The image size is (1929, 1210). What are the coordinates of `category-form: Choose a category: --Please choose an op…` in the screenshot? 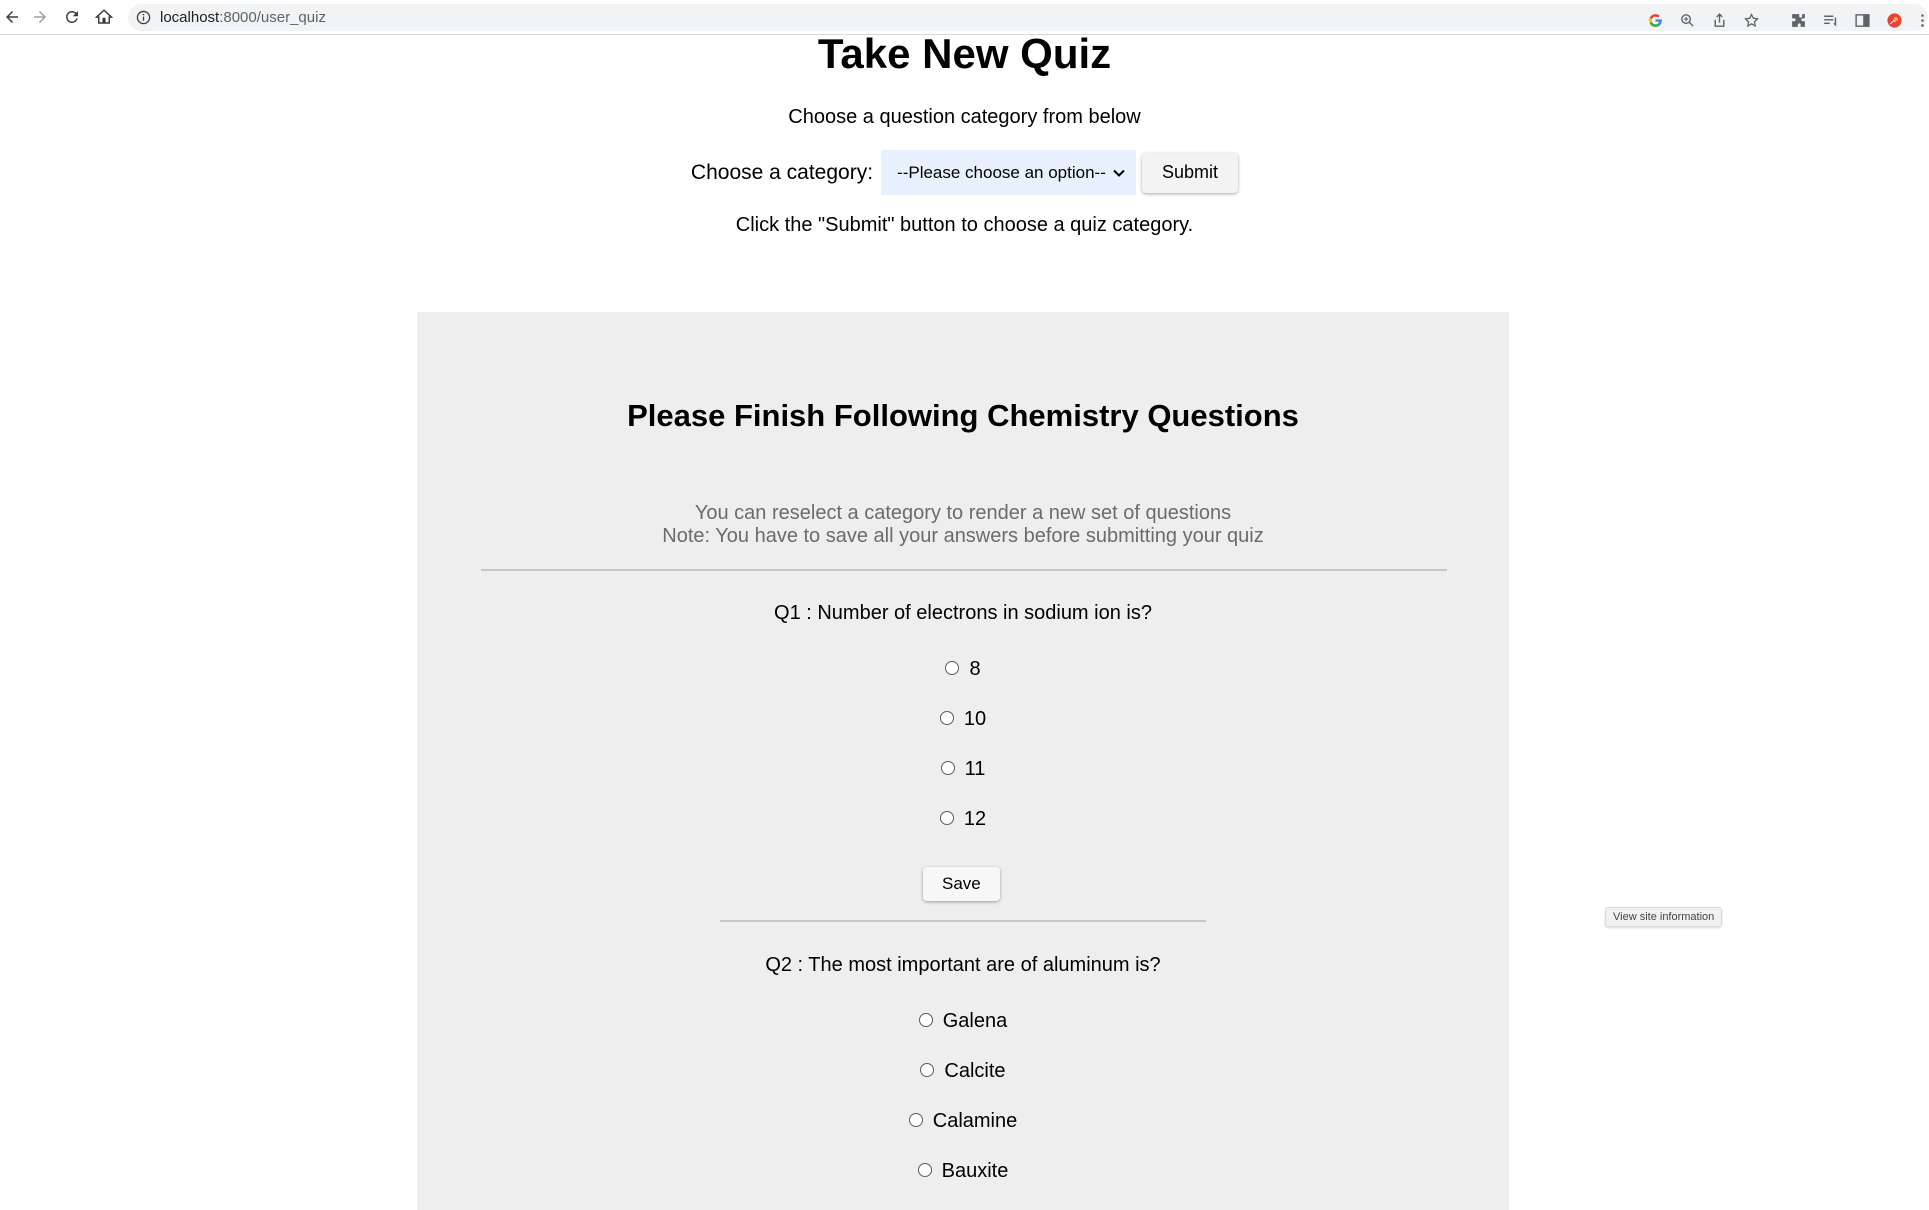 It's located at (964, 172).